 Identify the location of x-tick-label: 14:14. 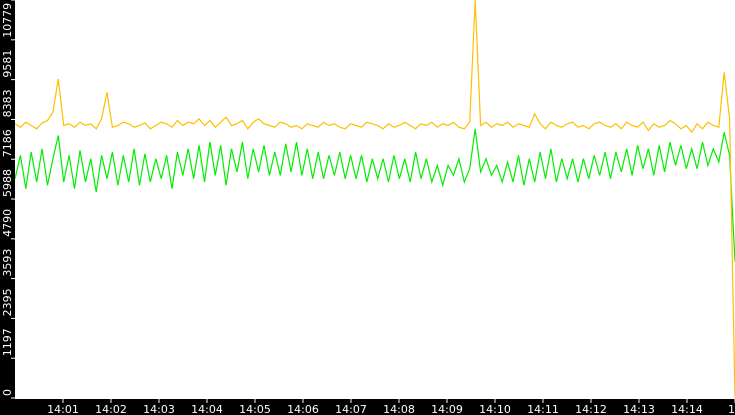
(687, 409).